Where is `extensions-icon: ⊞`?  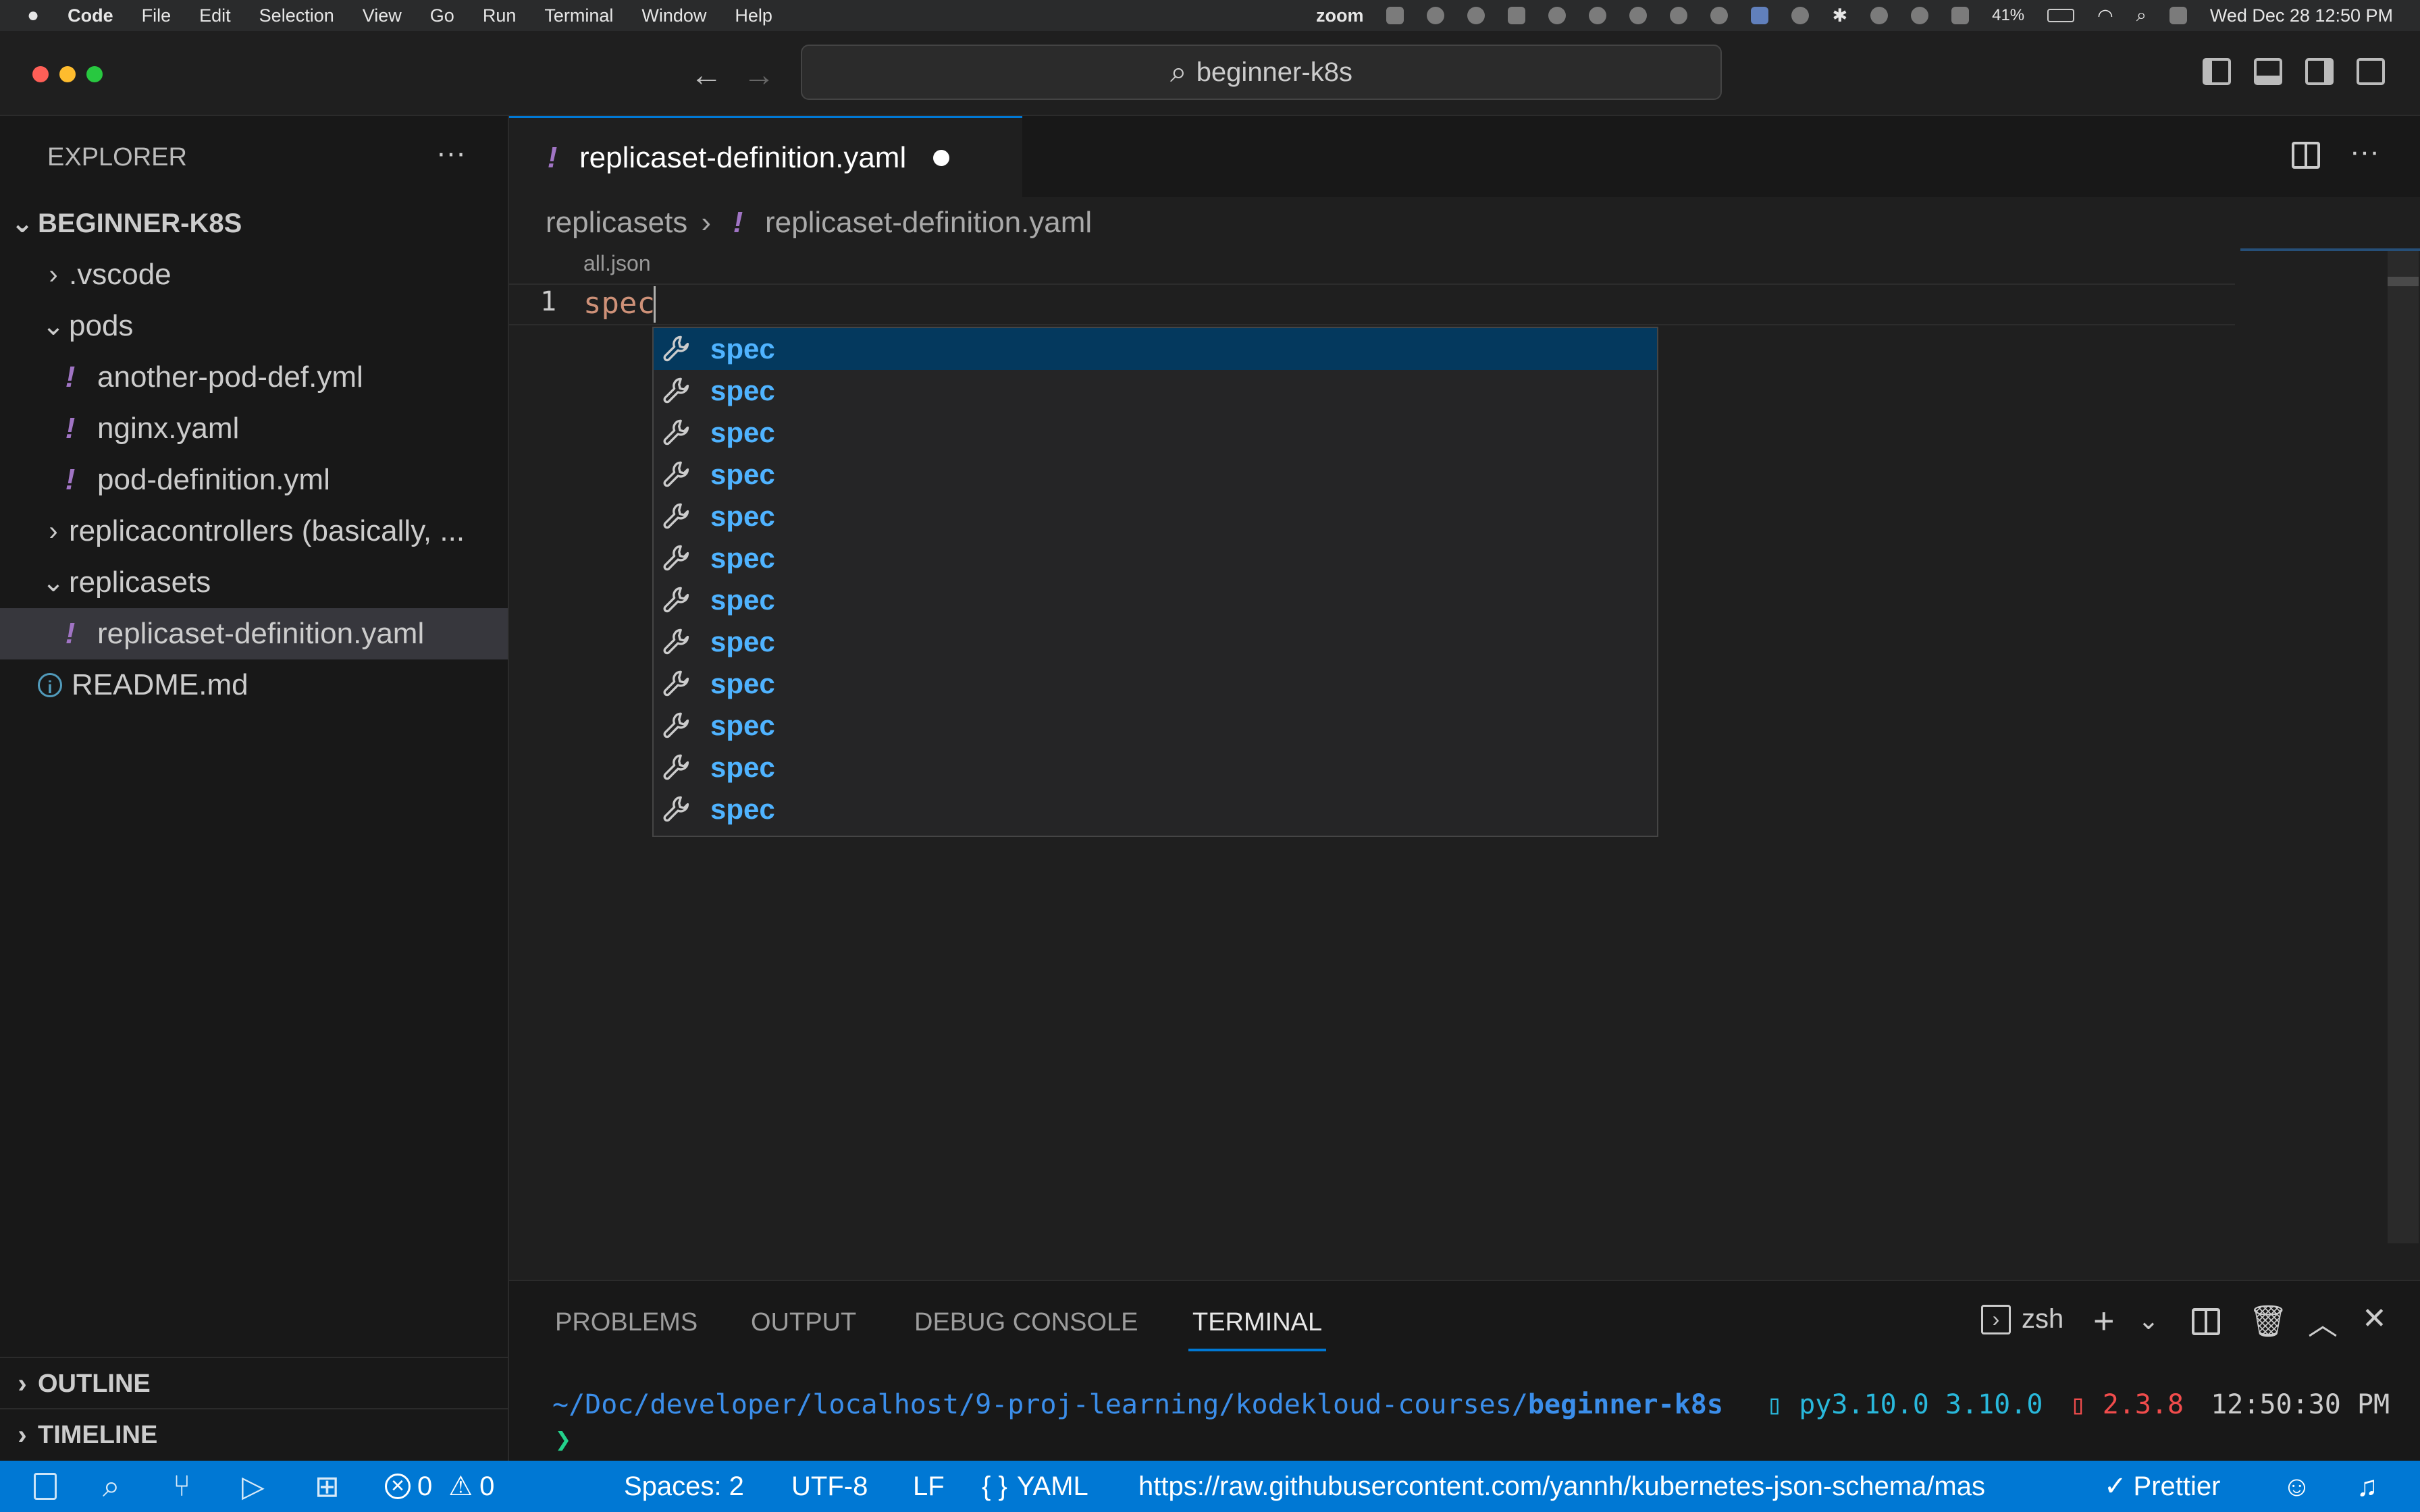 extensions-icon: ⊞ is located at coordinates (327, 1486).